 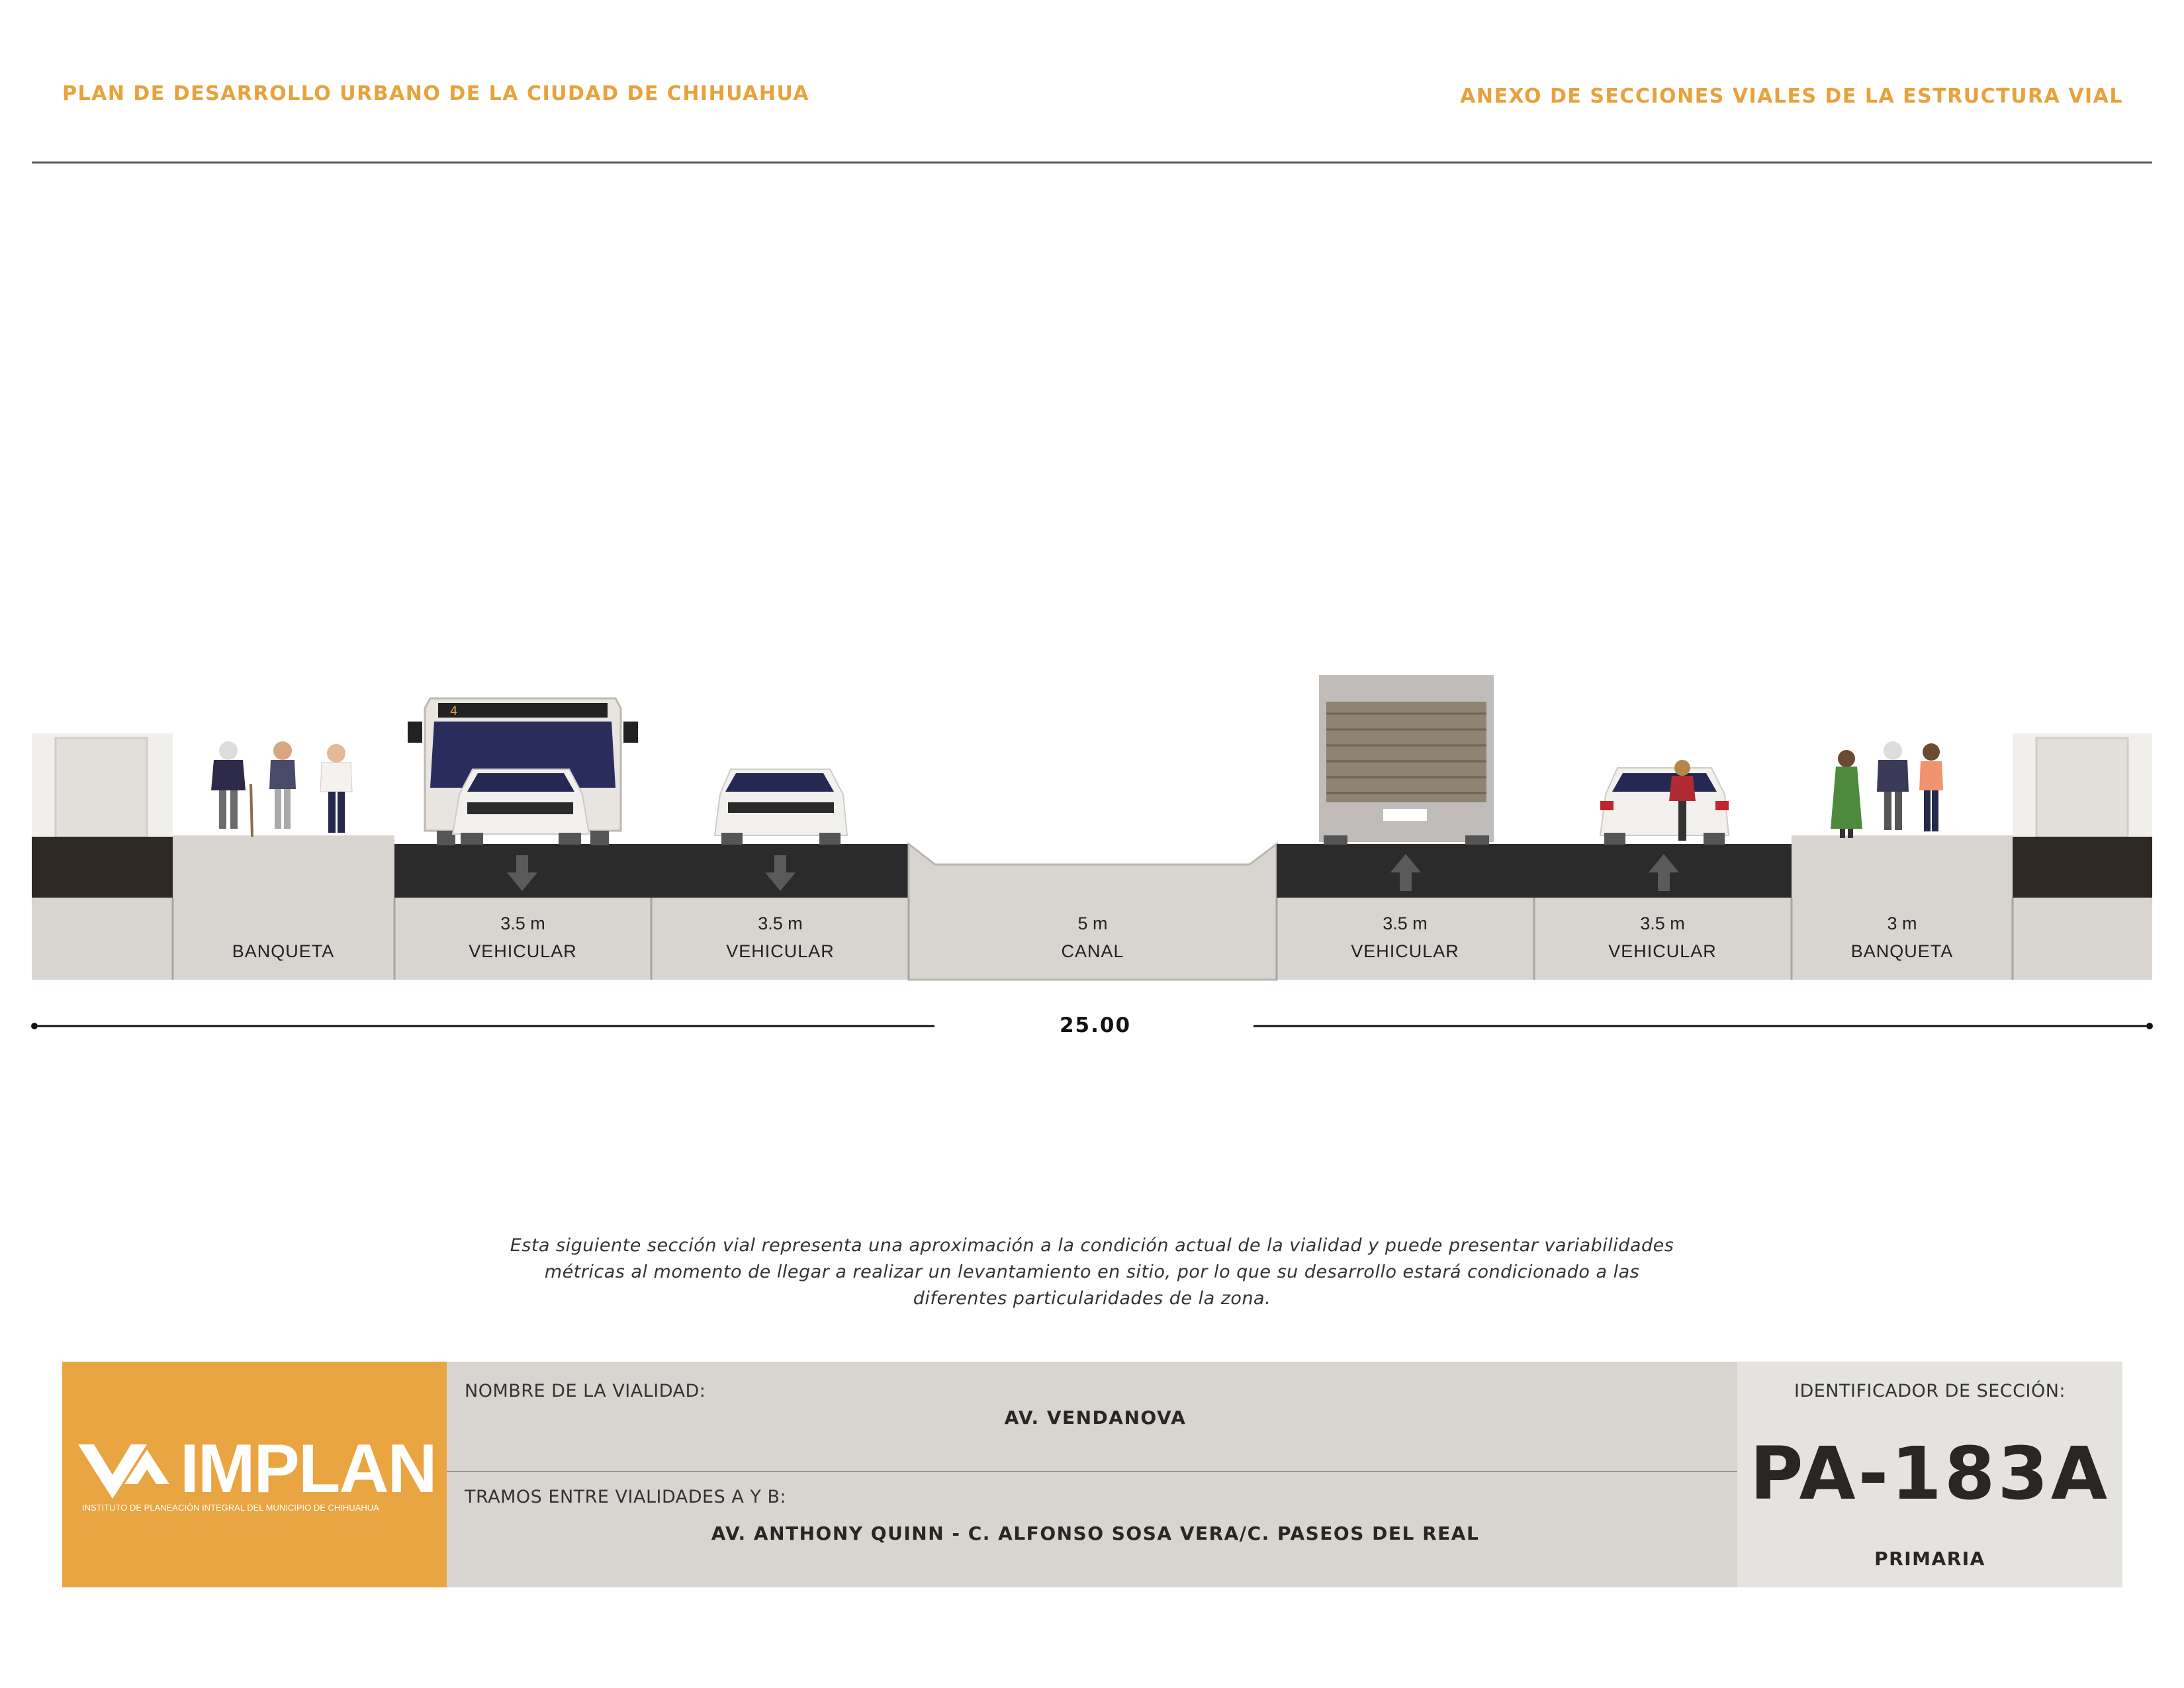 What do you see at coordinates (781, 938) in the screenshot?
I see `segment-label-vehicular-2: 3.5 m VEHICULAR` at bounding box center [781, 938].